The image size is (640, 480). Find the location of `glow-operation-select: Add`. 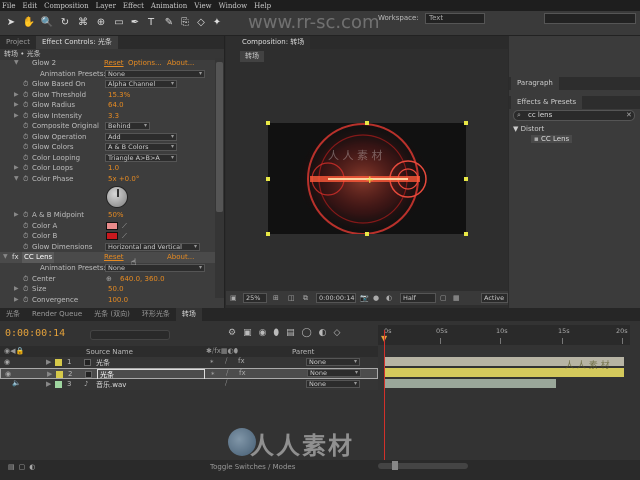

glow-operation-select: Add is located at coordinates (141, 136).